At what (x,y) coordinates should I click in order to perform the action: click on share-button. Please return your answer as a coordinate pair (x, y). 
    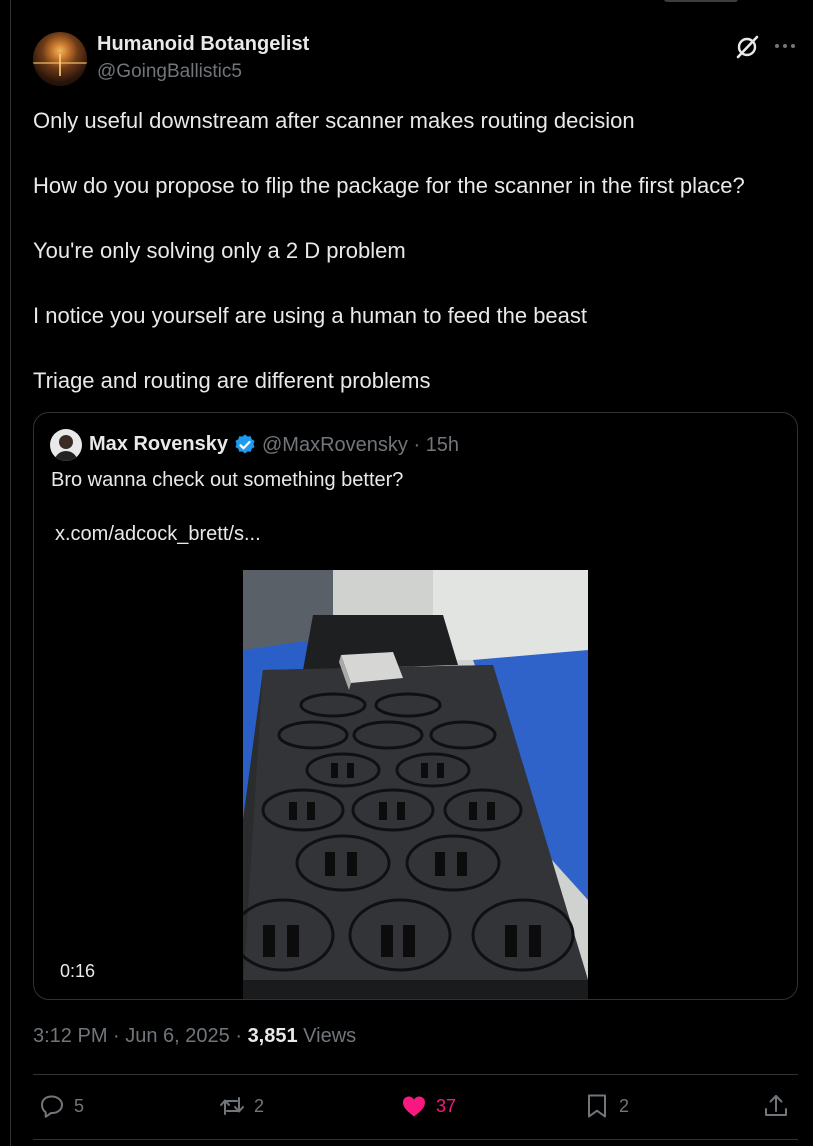
    Looking at the image, I should click on (776, 1106).